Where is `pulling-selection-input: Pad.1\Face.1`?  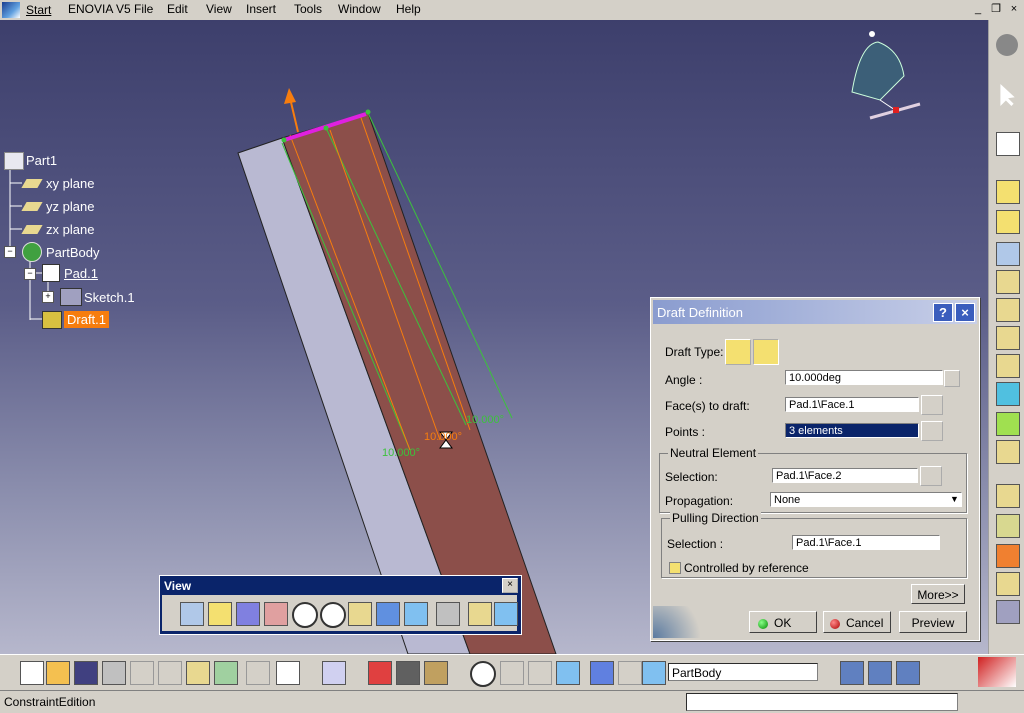 pulling-selection-input: Pad.1\Face.1 is located at coordinates (866, 542).